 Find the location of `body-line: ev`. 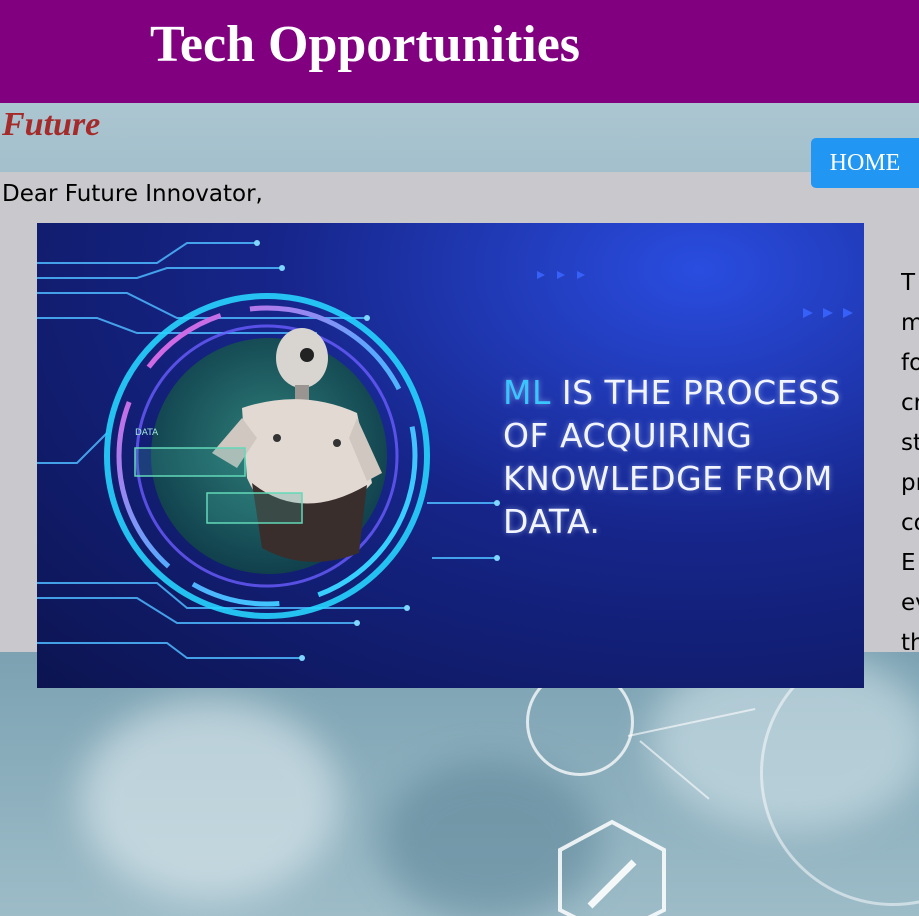

body-line: ev is located at coordinates (910, 603).